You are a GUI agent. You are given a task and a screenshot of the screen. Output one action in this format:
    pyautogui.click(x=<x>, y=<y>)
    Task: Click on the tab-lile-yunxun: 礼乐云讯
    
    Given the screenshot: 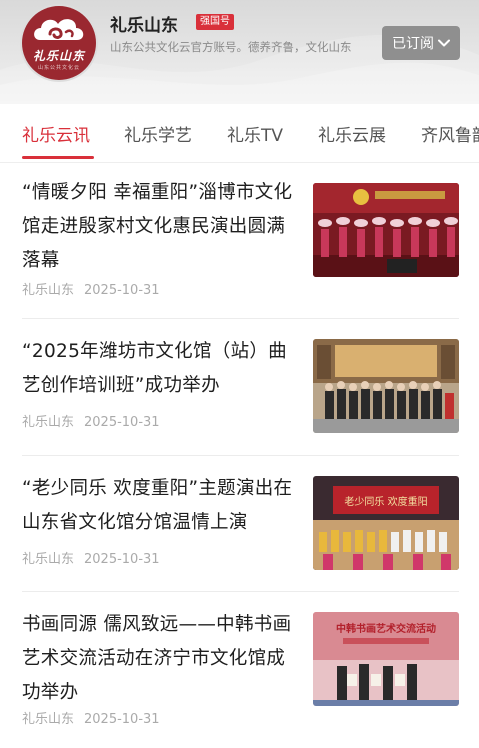 What is the action you would take?
    pyautogui.click(x=56, y=133)
    